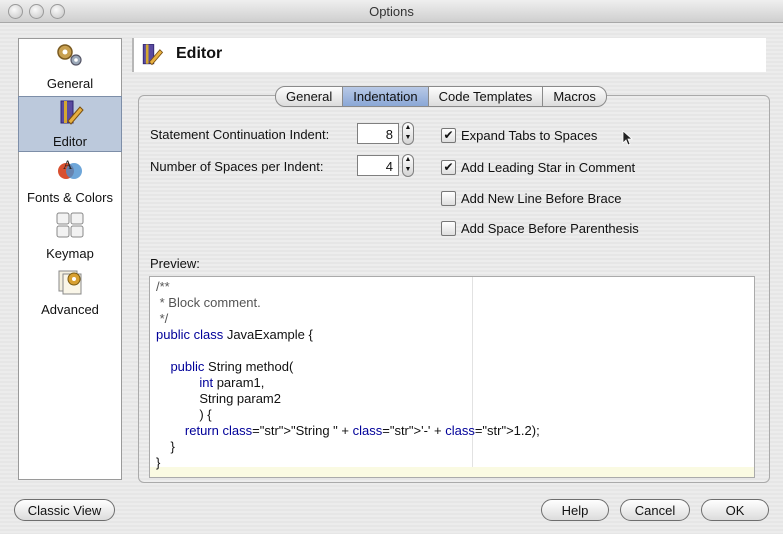 The image size is (783, 534). What do you see at coordinates (70, 83) in the screenshot?
I see `sidebar-item-label: General` at bounding box center [70, 83].